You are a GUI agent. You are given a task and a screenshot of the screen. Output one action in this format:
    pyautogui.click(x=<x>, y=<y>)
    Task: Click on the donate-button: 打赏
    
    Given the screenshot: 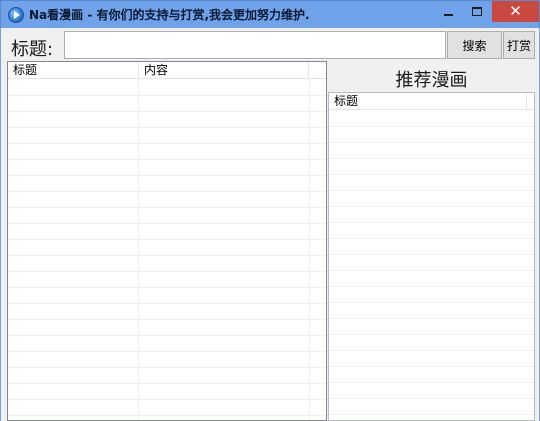 What is the action you would take?
    pyautogui.click(x=519, y=45)
    